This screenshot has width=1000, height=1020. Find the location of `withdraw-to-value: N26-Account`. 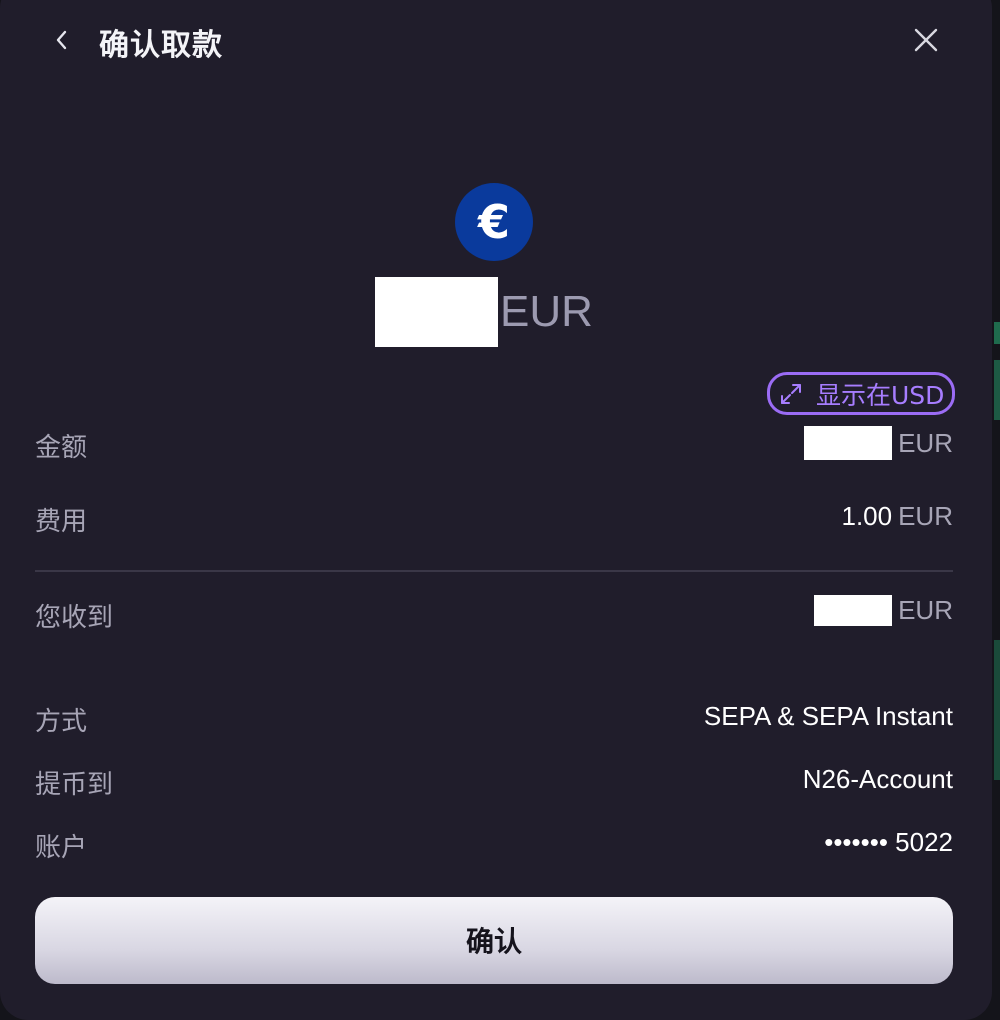

withdraw-to-value: N26-Account is located at coordinates (877, 779).